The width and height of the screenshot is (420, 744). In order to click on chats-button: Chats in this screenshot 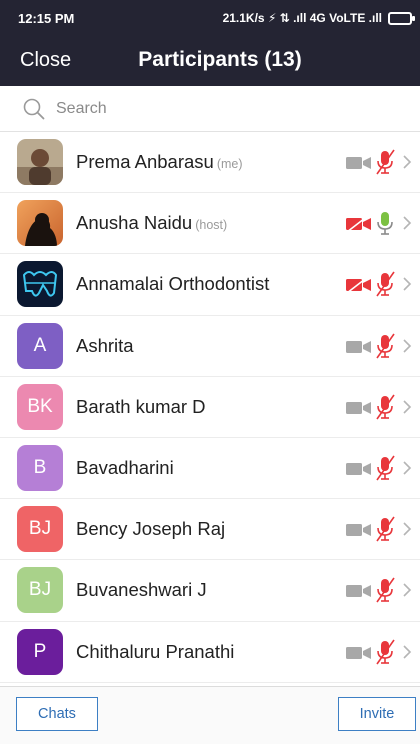, I will do `click(57, 714)`.